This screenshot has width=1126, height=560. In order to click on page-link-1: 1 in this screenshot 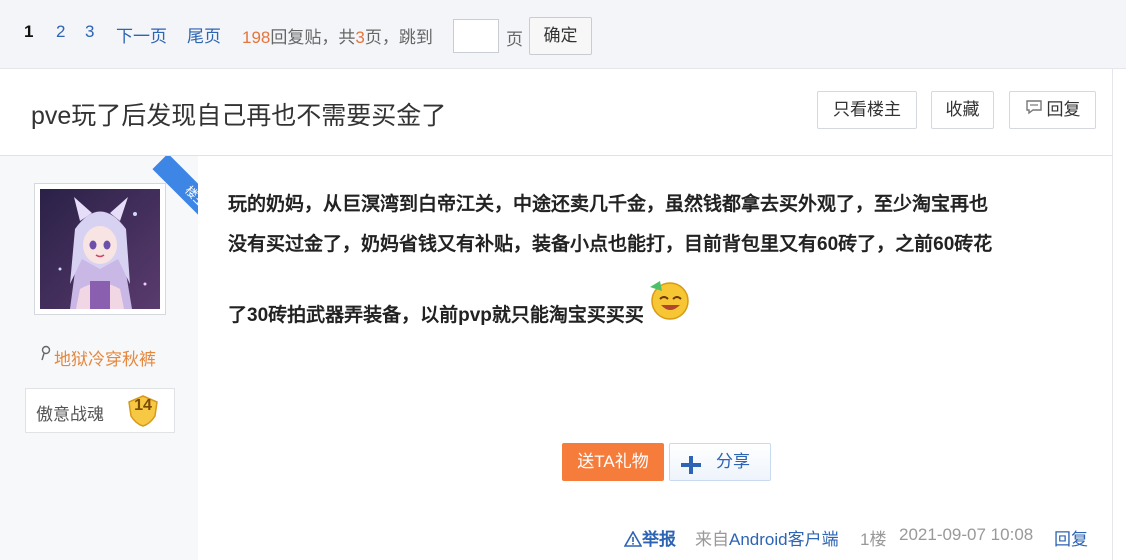, I will do `click(28, 32)`.